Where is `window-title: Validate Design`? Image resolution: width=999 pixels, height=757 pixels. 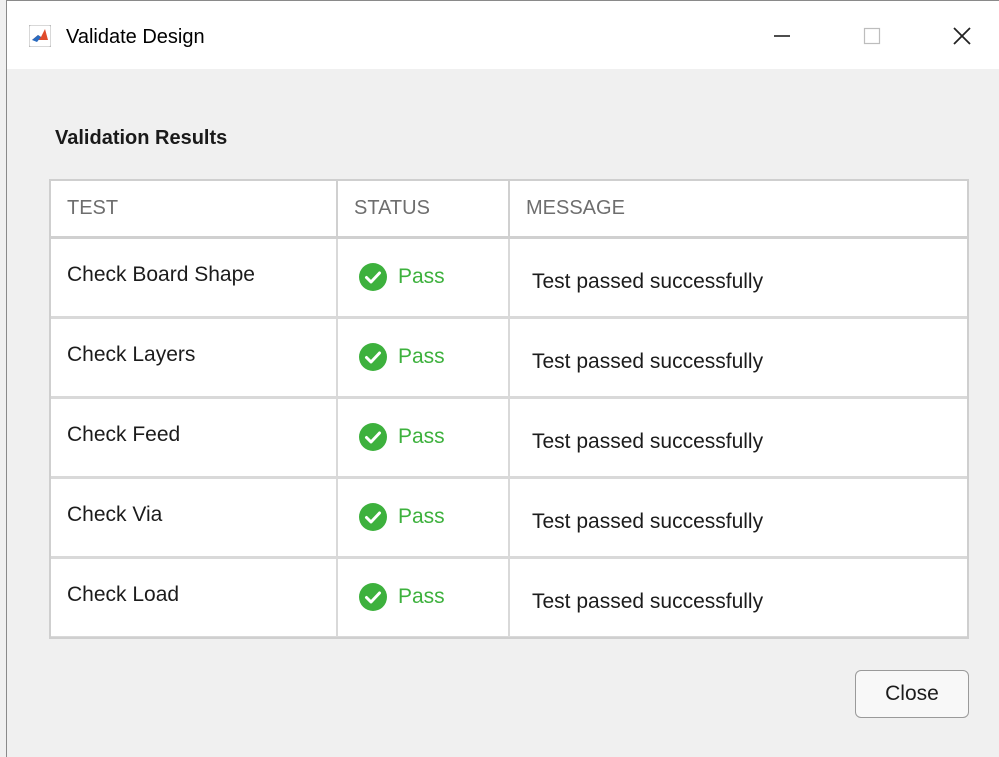
window-title: Validate Design is located at coordinates (135, 37).